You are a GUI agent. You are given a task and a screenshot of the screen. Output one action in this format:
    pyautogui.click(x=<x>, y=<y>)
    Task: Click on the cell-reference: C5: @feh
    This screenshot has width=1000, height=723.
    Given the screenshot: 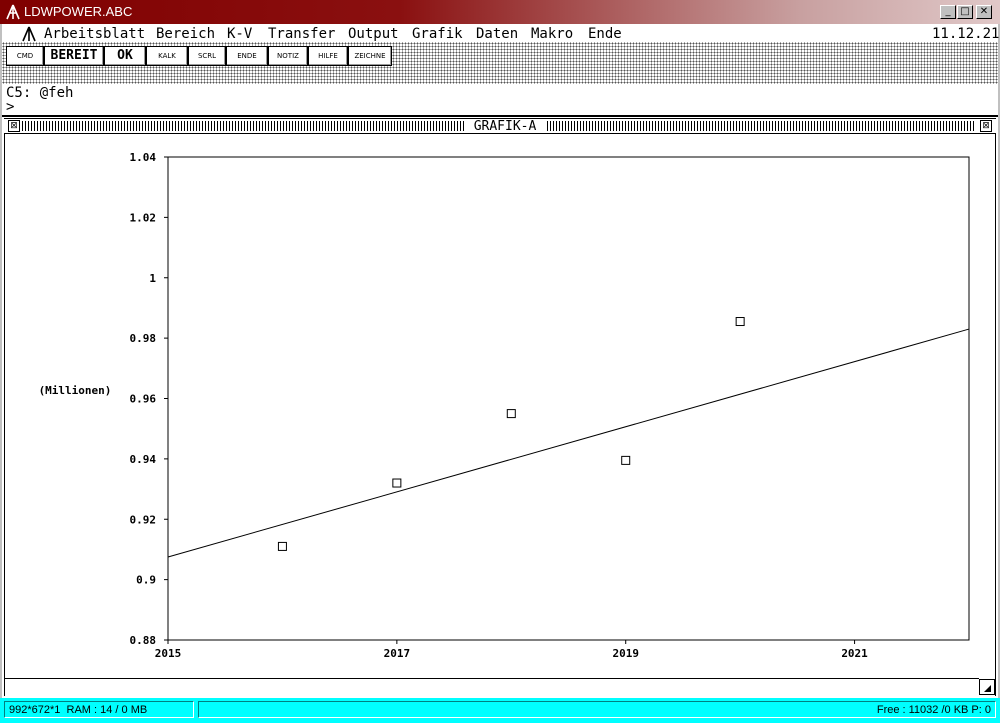 What is the action you would take?
    pyautogui.click(x=40, y=93)
    